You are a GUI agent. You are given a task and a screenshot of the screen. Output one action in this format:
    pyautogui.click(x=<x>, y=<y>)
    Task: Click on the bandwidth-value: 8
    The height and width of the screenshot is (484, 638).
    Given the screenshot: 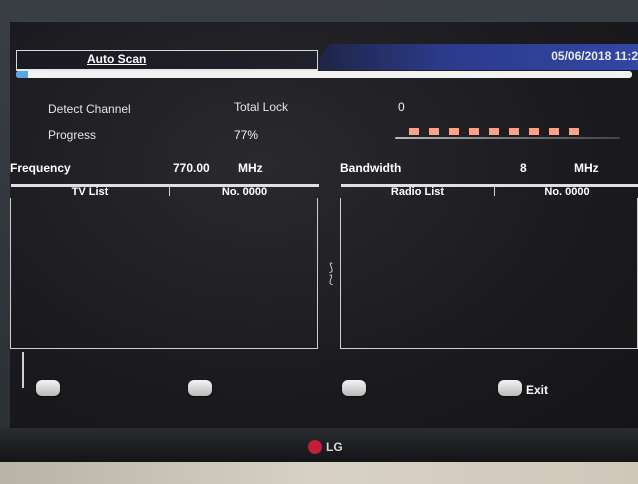 What is the action you would take?
    pyautogui.click(x=523, y=168)
    